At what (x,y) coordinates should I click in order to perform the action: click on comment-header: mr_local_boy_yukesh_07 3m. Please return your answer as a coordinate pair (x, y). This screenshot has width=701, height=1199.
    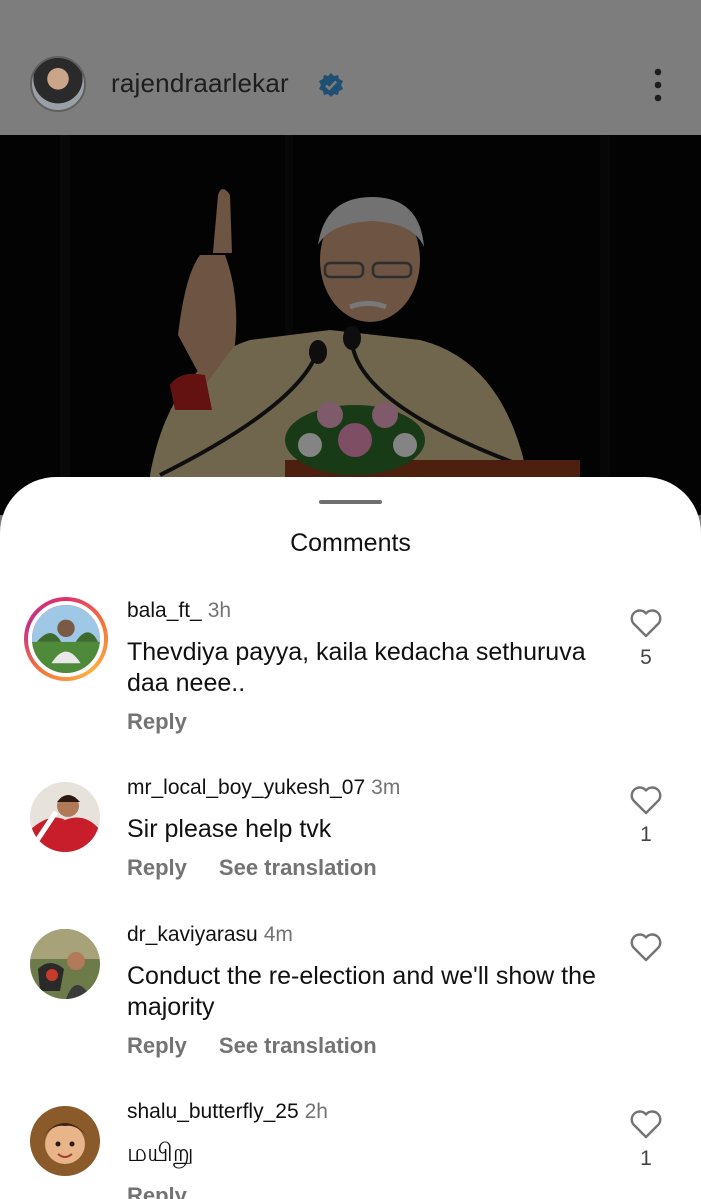
    Looking at the image, I should click on (263, 788).